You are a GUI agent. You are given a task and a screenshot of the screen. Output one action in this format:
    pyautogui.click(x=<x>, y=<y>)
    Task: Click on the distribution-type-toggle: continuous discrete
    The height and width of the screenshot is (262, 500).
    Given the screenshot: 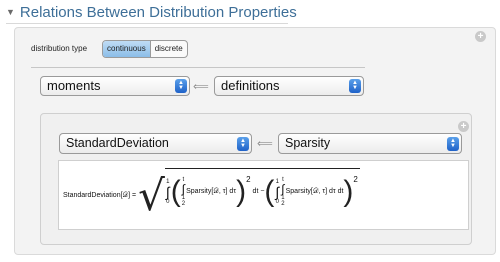 What is the action you would take?
    pyautogui.click(x=145, y=49)
    